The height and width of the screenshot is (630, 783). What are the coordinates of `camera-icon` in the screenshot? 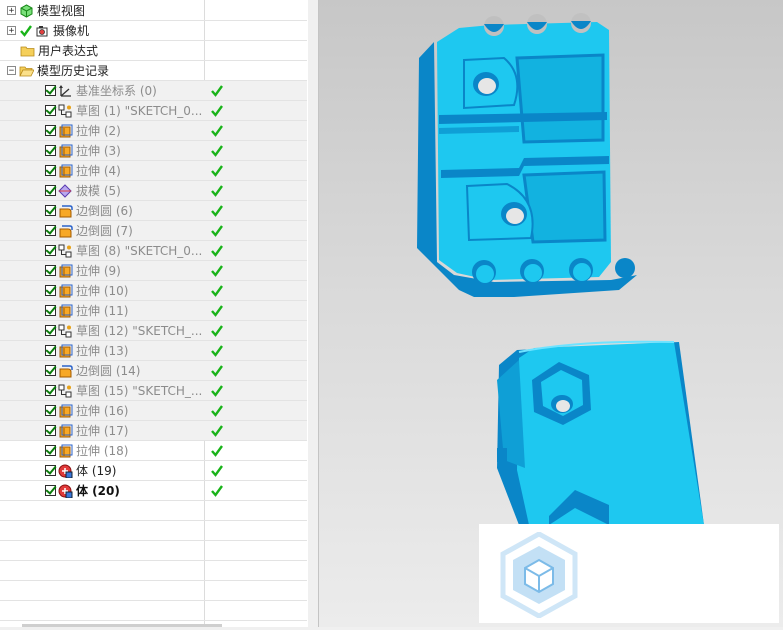 It's located at (42, 30).